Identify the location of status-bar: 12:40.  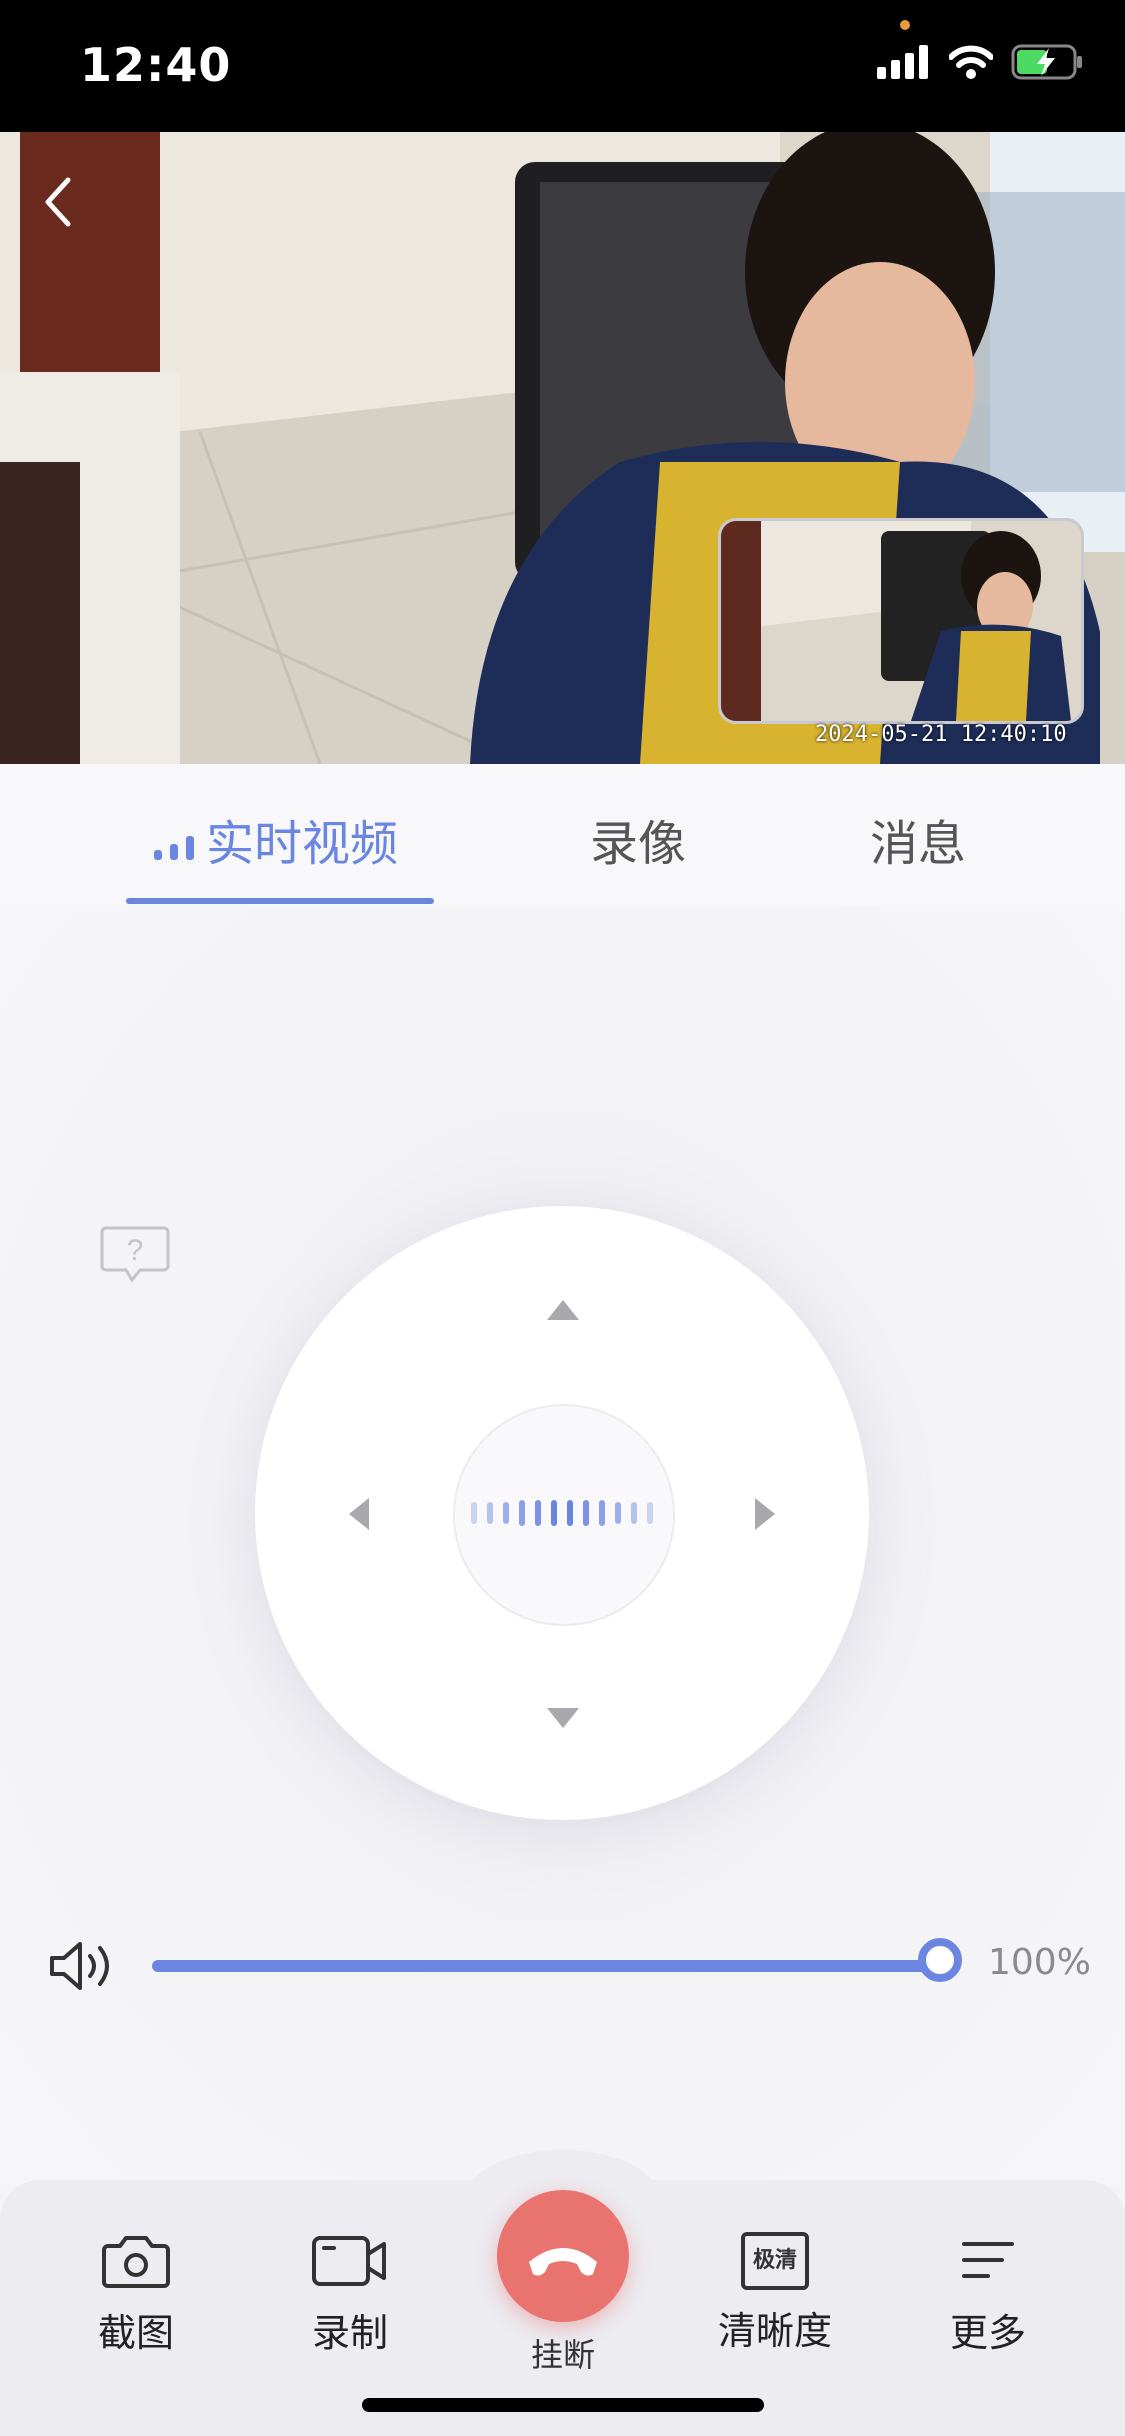
(562, 66).